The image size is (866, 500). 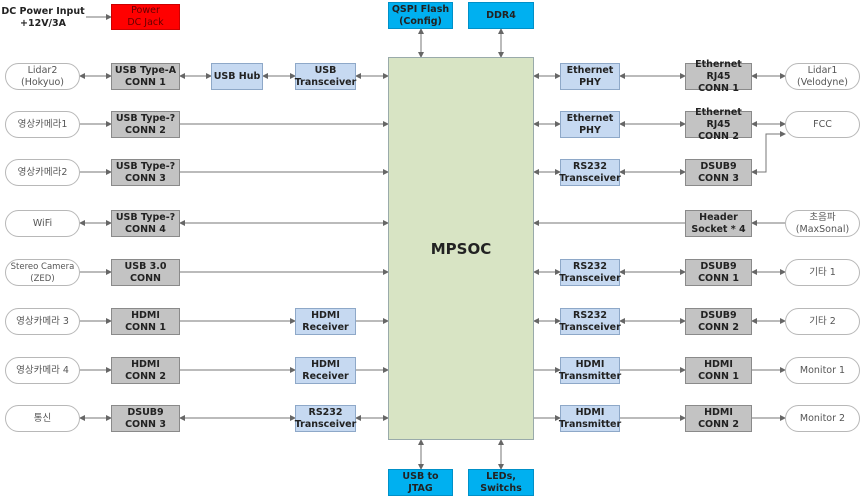 What do you see at coordinates (590, 172) in the screenshot?
I see `rs232-transceiver-r1: RS232 Transceiver` at bounding box center [590, 172].